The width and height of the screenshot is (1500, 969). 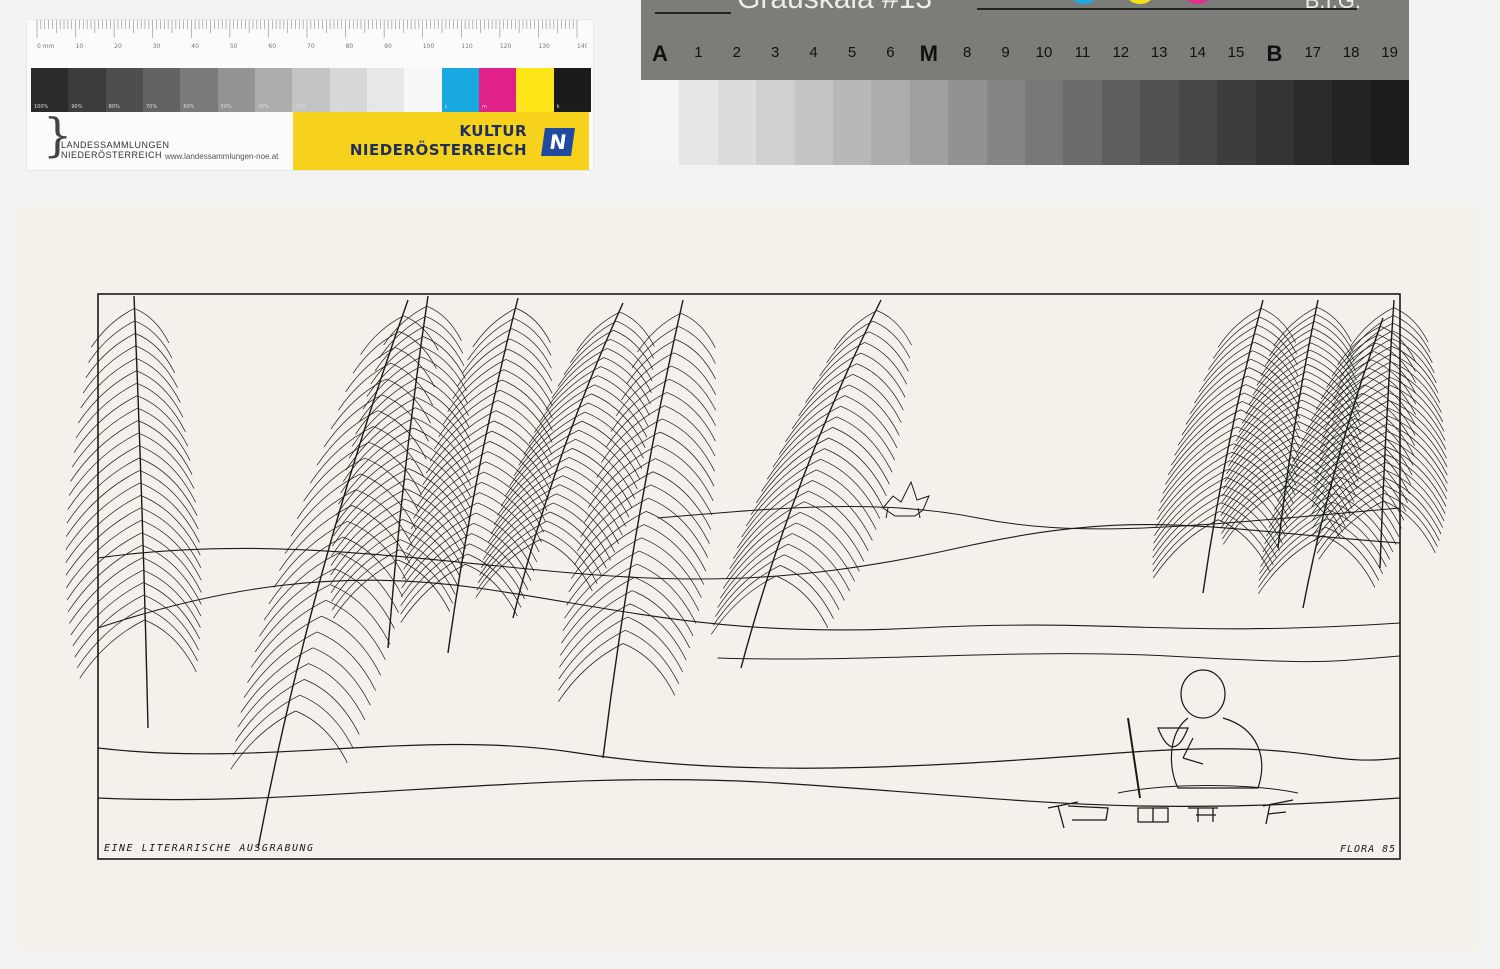 What do you see at coordinates (811, 484) in the screenshot?
I see `feather-tree-shaft` at bounding box center [811, 484].